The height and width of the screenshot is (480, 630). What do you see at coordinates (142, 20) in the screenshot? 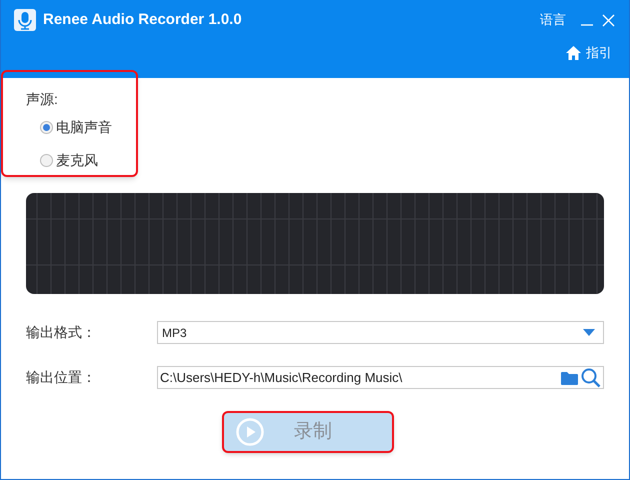
I see `window-title: Renee Audio Recorder 1.0.0` at bounding box center [142, 20].